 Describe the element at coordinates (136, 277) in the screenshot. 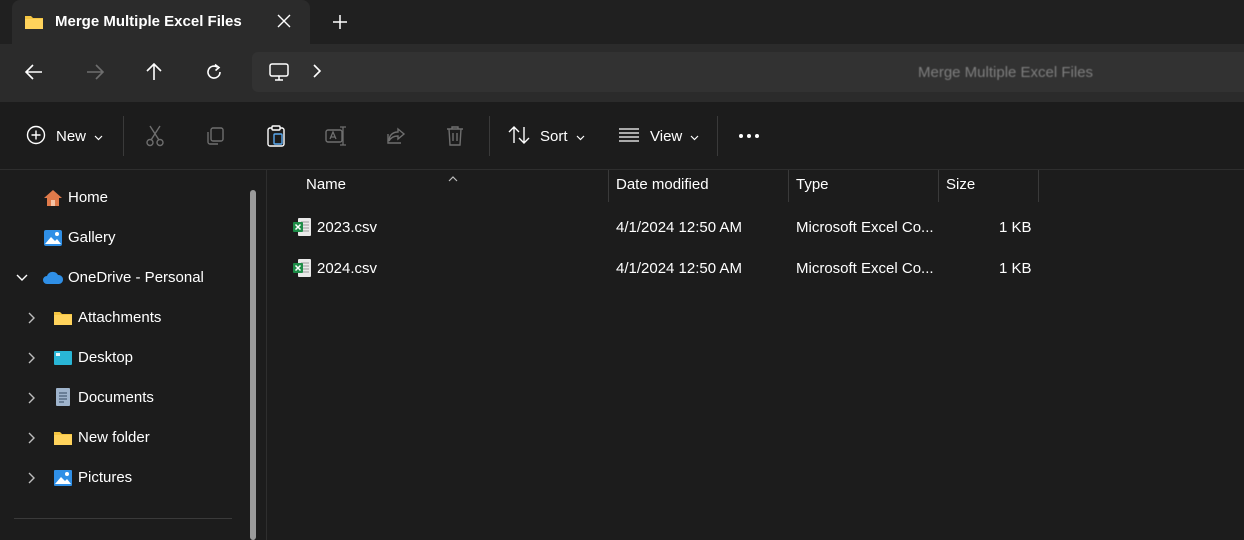

I see `sidebar-item-label: OneDrive - Personal` at that location.